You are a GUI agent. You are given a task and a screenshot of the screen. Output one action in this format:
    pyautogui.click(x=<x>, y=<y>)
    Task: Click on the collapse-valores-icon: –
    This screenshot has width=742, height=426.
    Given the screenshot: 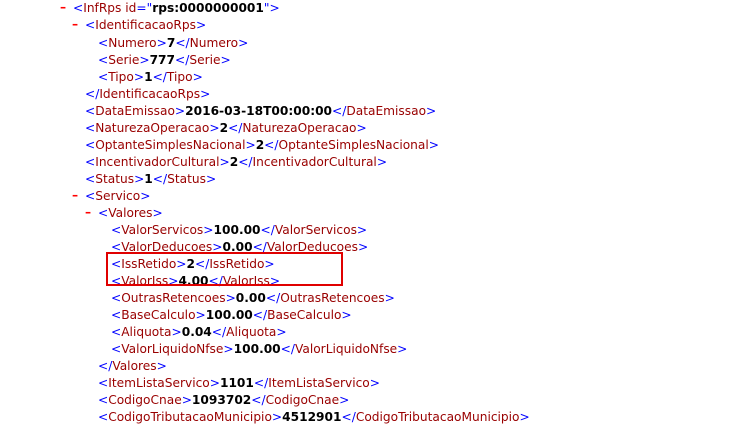 What is the action you would take?
    pyautogui.click(x=88, y=212)
    